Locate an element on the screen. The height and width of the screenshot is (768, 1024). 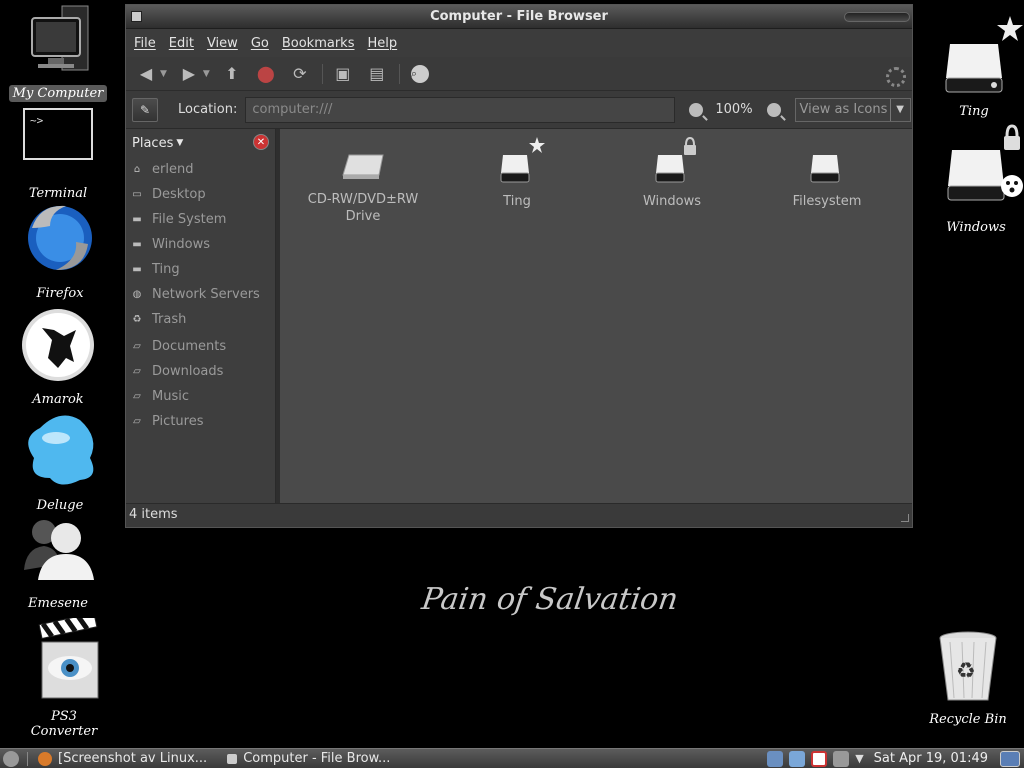
separator is located at coordinates (27, 758).